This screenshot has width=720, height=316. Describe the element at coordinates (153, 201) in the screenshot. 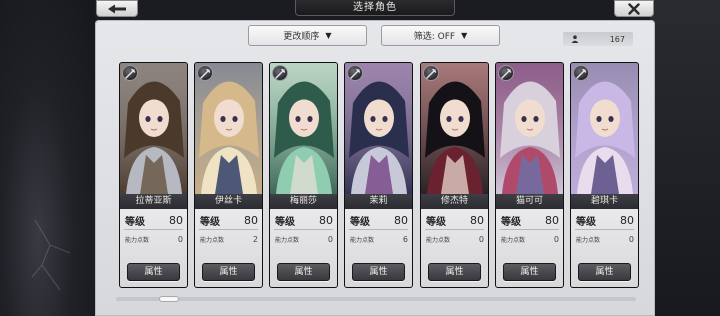

I see `character-name: 拉蒂亚斯` at that location.